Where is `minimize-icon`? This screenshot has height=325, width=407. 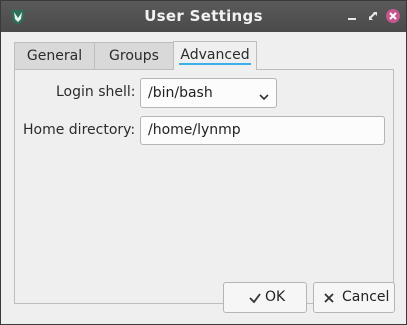 minimize-icon is located at coordinates (352, 16).